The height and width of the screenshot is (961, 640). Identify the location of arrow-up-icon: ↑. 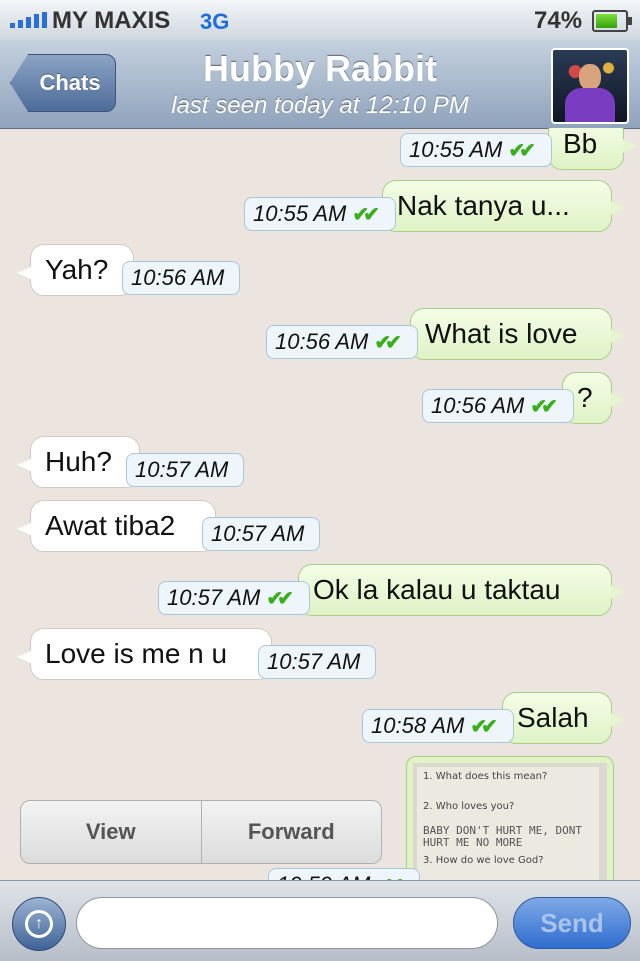
(39, 924).